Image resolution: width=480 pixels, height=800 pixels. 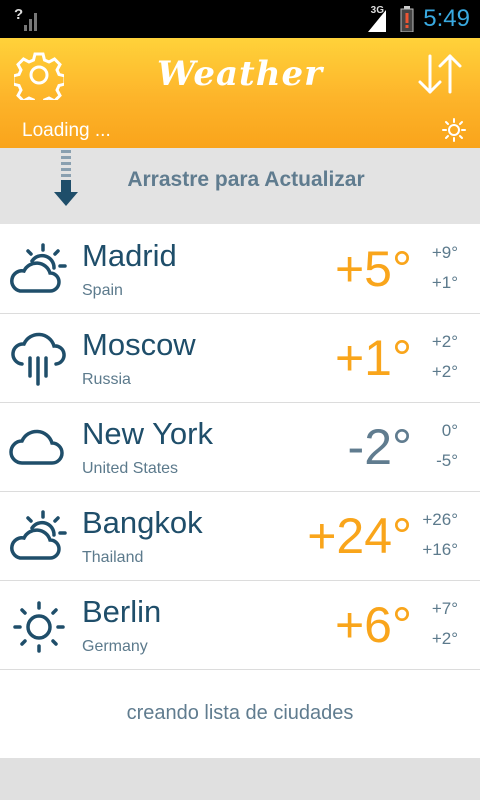 What do you see at coordinates (130, 468) in the screenshot?
I see `country-name: United States` at bounding box center [130, 468].